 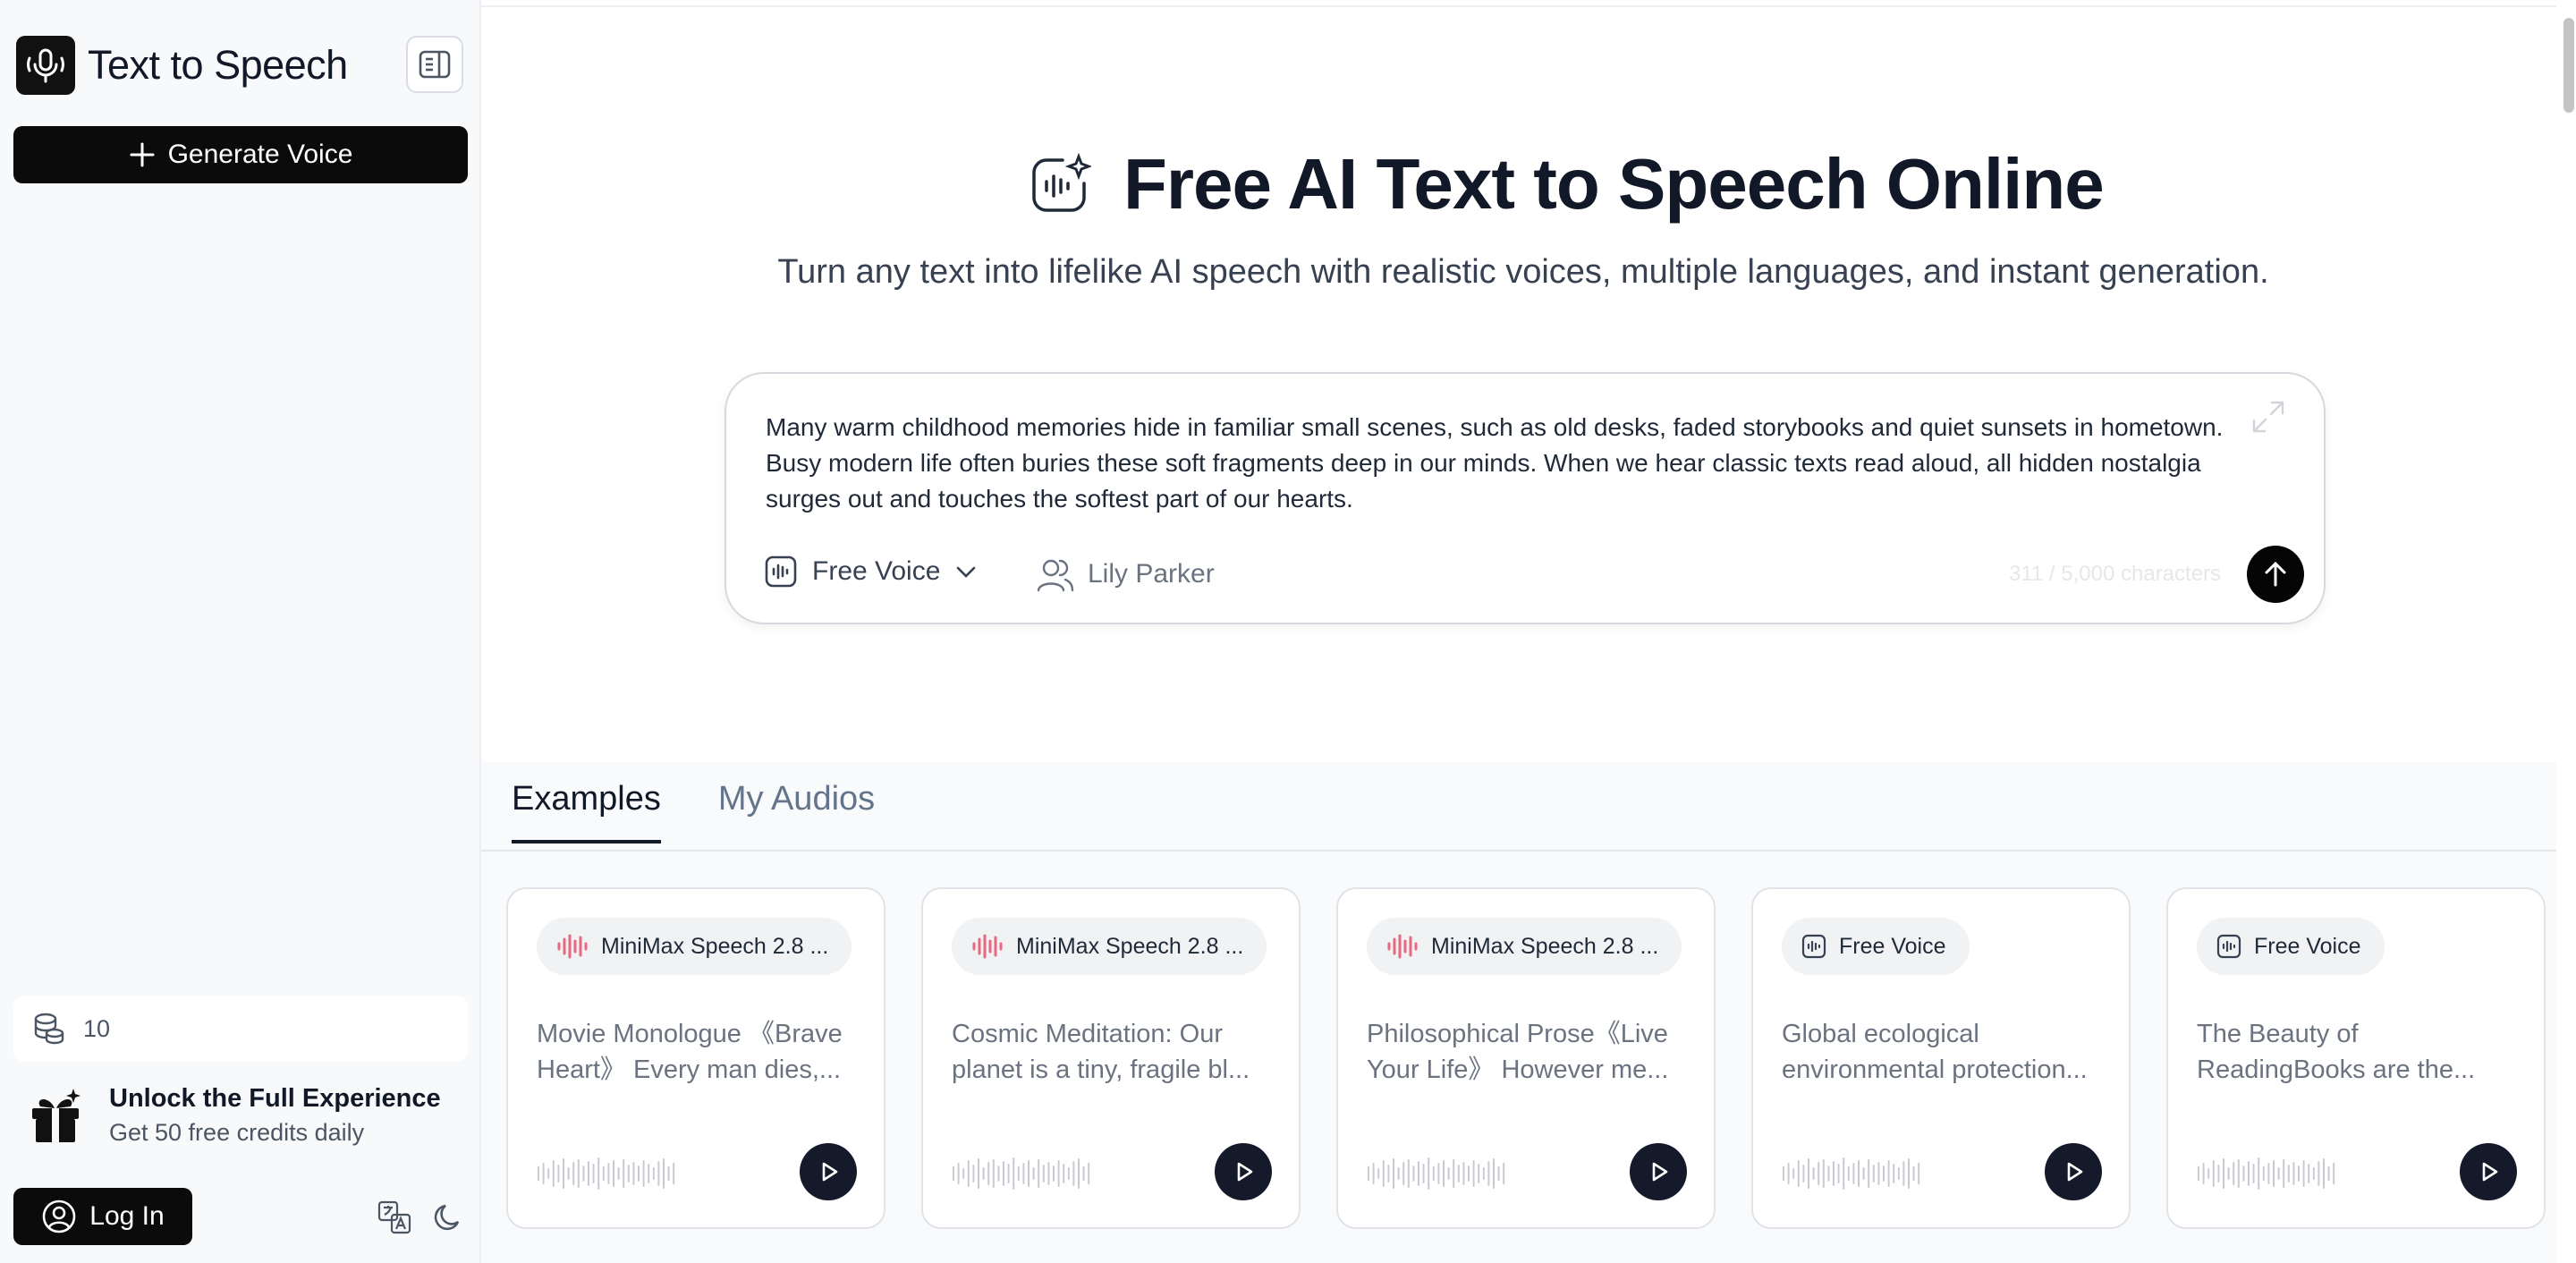 I want to click on login-label: Log In, so click(x=127, y=1216).